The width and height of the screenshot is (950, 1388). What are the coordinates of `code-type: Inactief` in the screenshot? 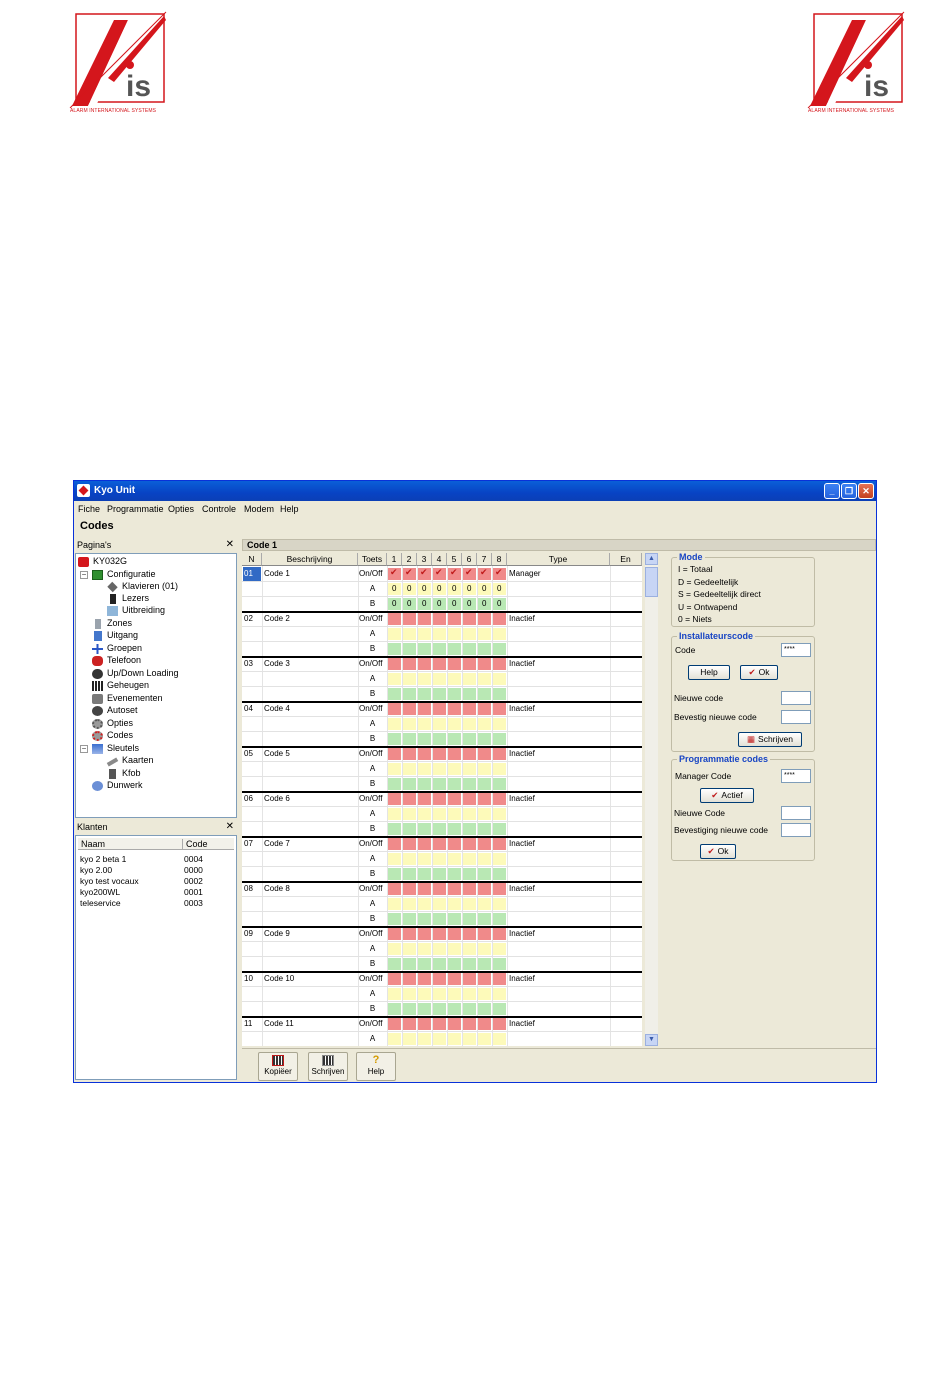 It's located at (559, 889).